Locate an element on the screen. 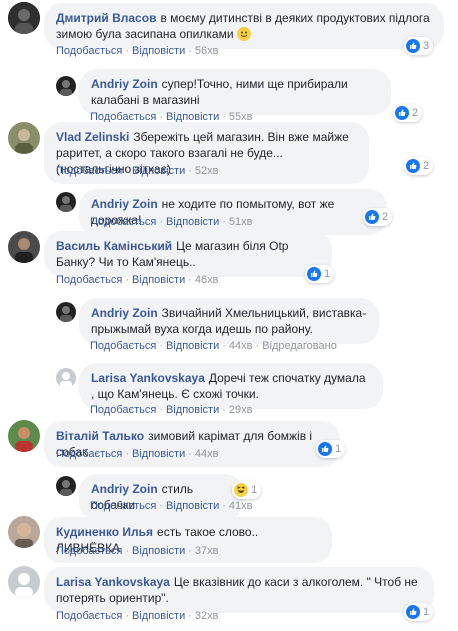 The height and width of the screenshot is (631, 458). comment-time: 29хв is located at coordinates (241, 410).